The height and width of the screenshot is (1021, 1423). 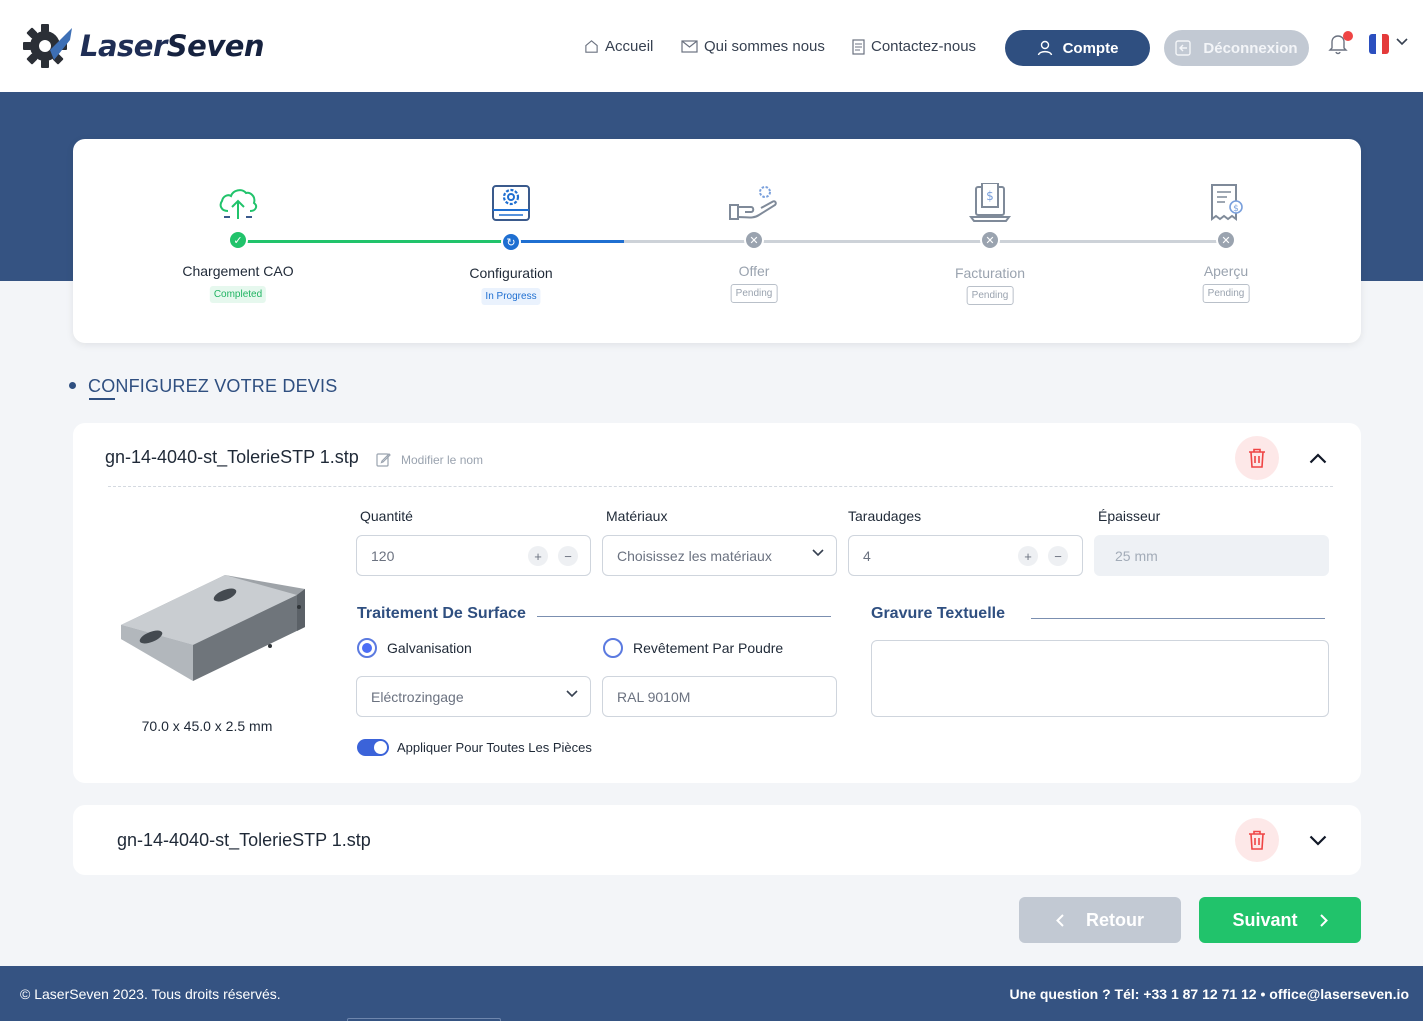 What do you see at coordinates (441, 613) in the screenshot?
I see `surface-treatment-heading: Traitement De Surface` at bounding box center [441, 613].